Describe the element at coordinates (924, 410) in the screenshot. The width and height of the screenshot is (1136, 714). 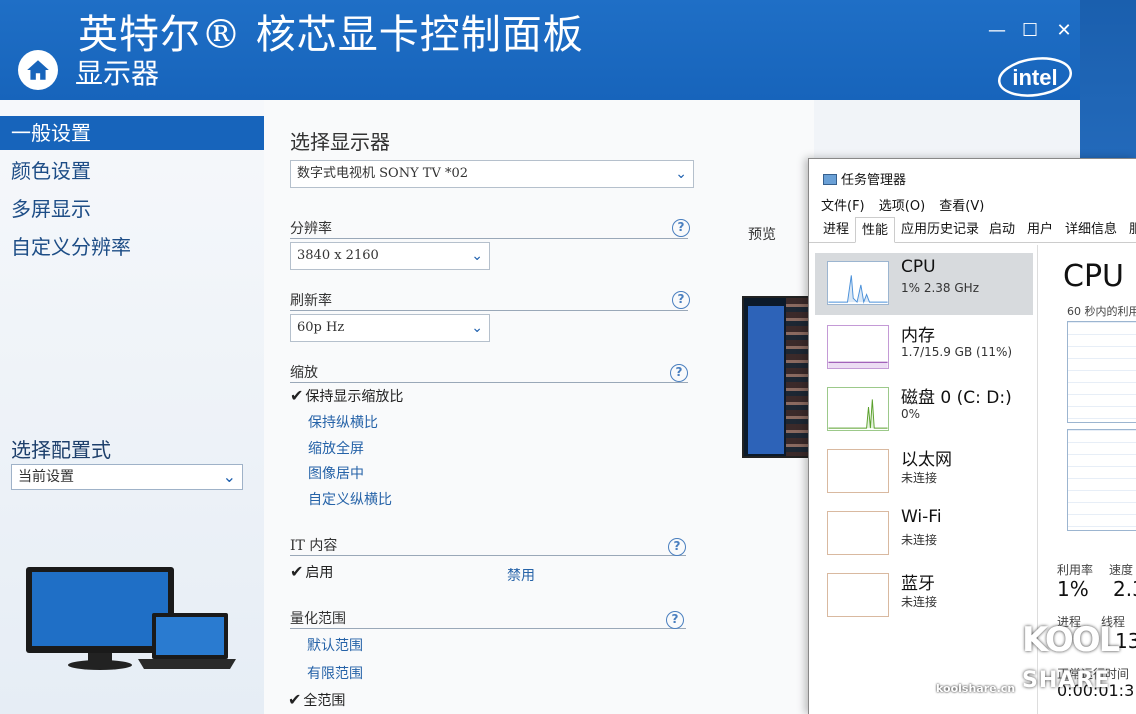
I see `resource-disk: 磁盘 0 (C: D:) 0%` at that location.